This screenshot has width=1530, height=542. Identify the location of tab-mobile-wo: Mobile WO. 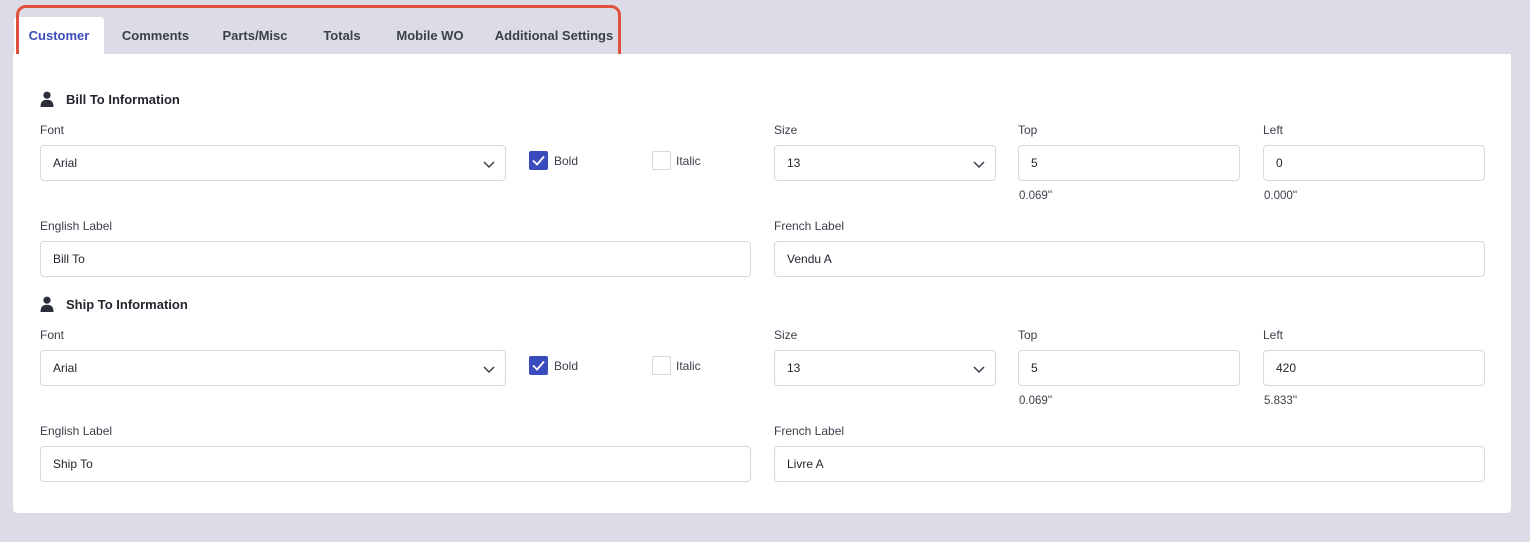
(430, 35).